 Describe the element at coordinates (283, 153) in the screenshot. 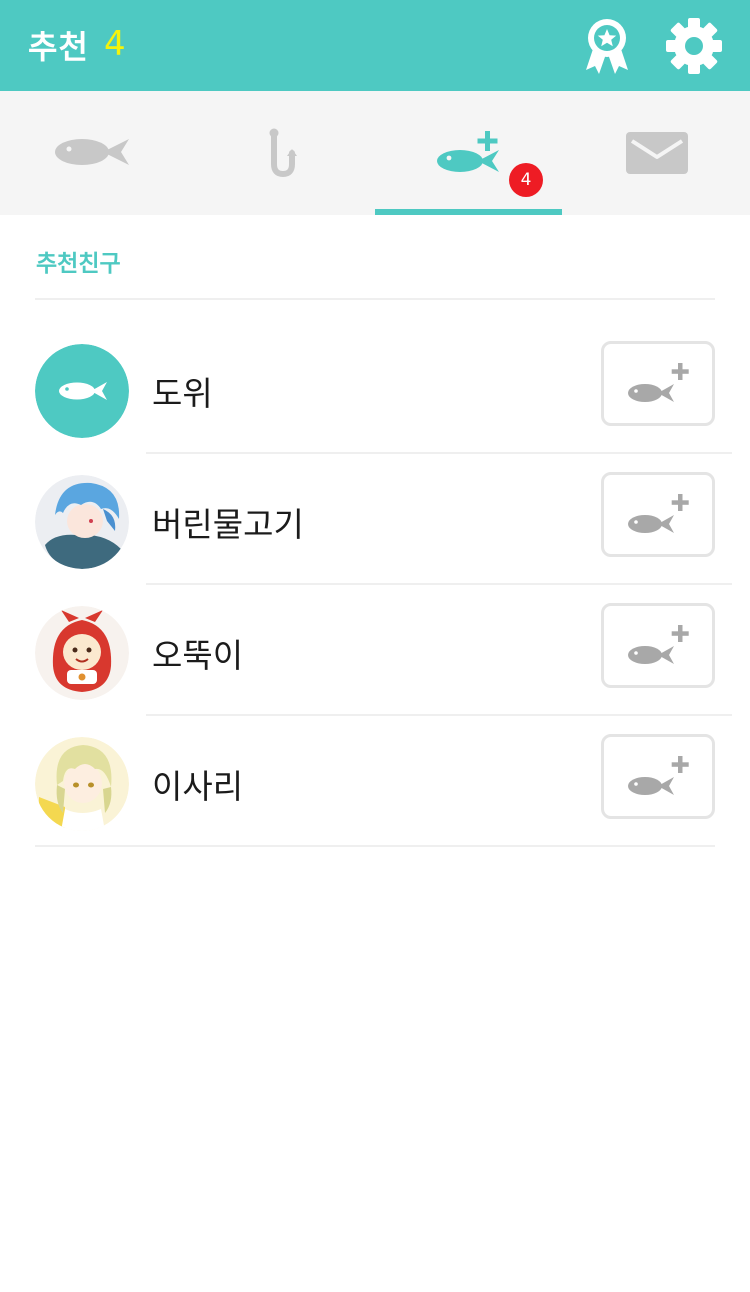

I see `fishhook-icon` at that location.